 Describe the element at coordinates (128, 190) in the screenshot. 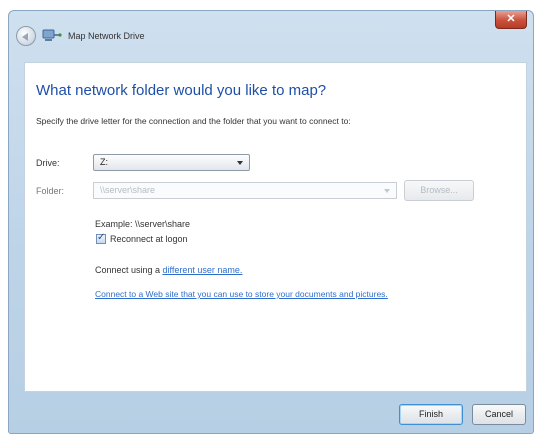

I see `folder-value: \\server\share` at that location.